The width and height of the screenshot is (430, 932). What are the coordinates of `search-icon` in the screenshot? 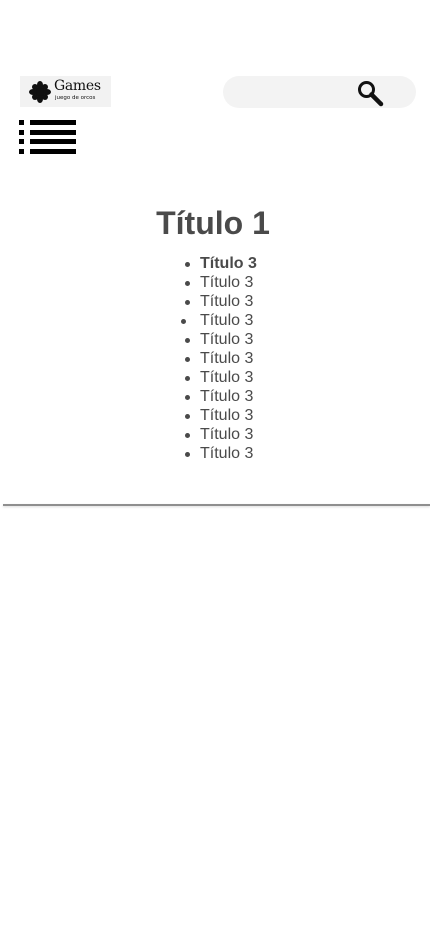 It's located at (370, 93).